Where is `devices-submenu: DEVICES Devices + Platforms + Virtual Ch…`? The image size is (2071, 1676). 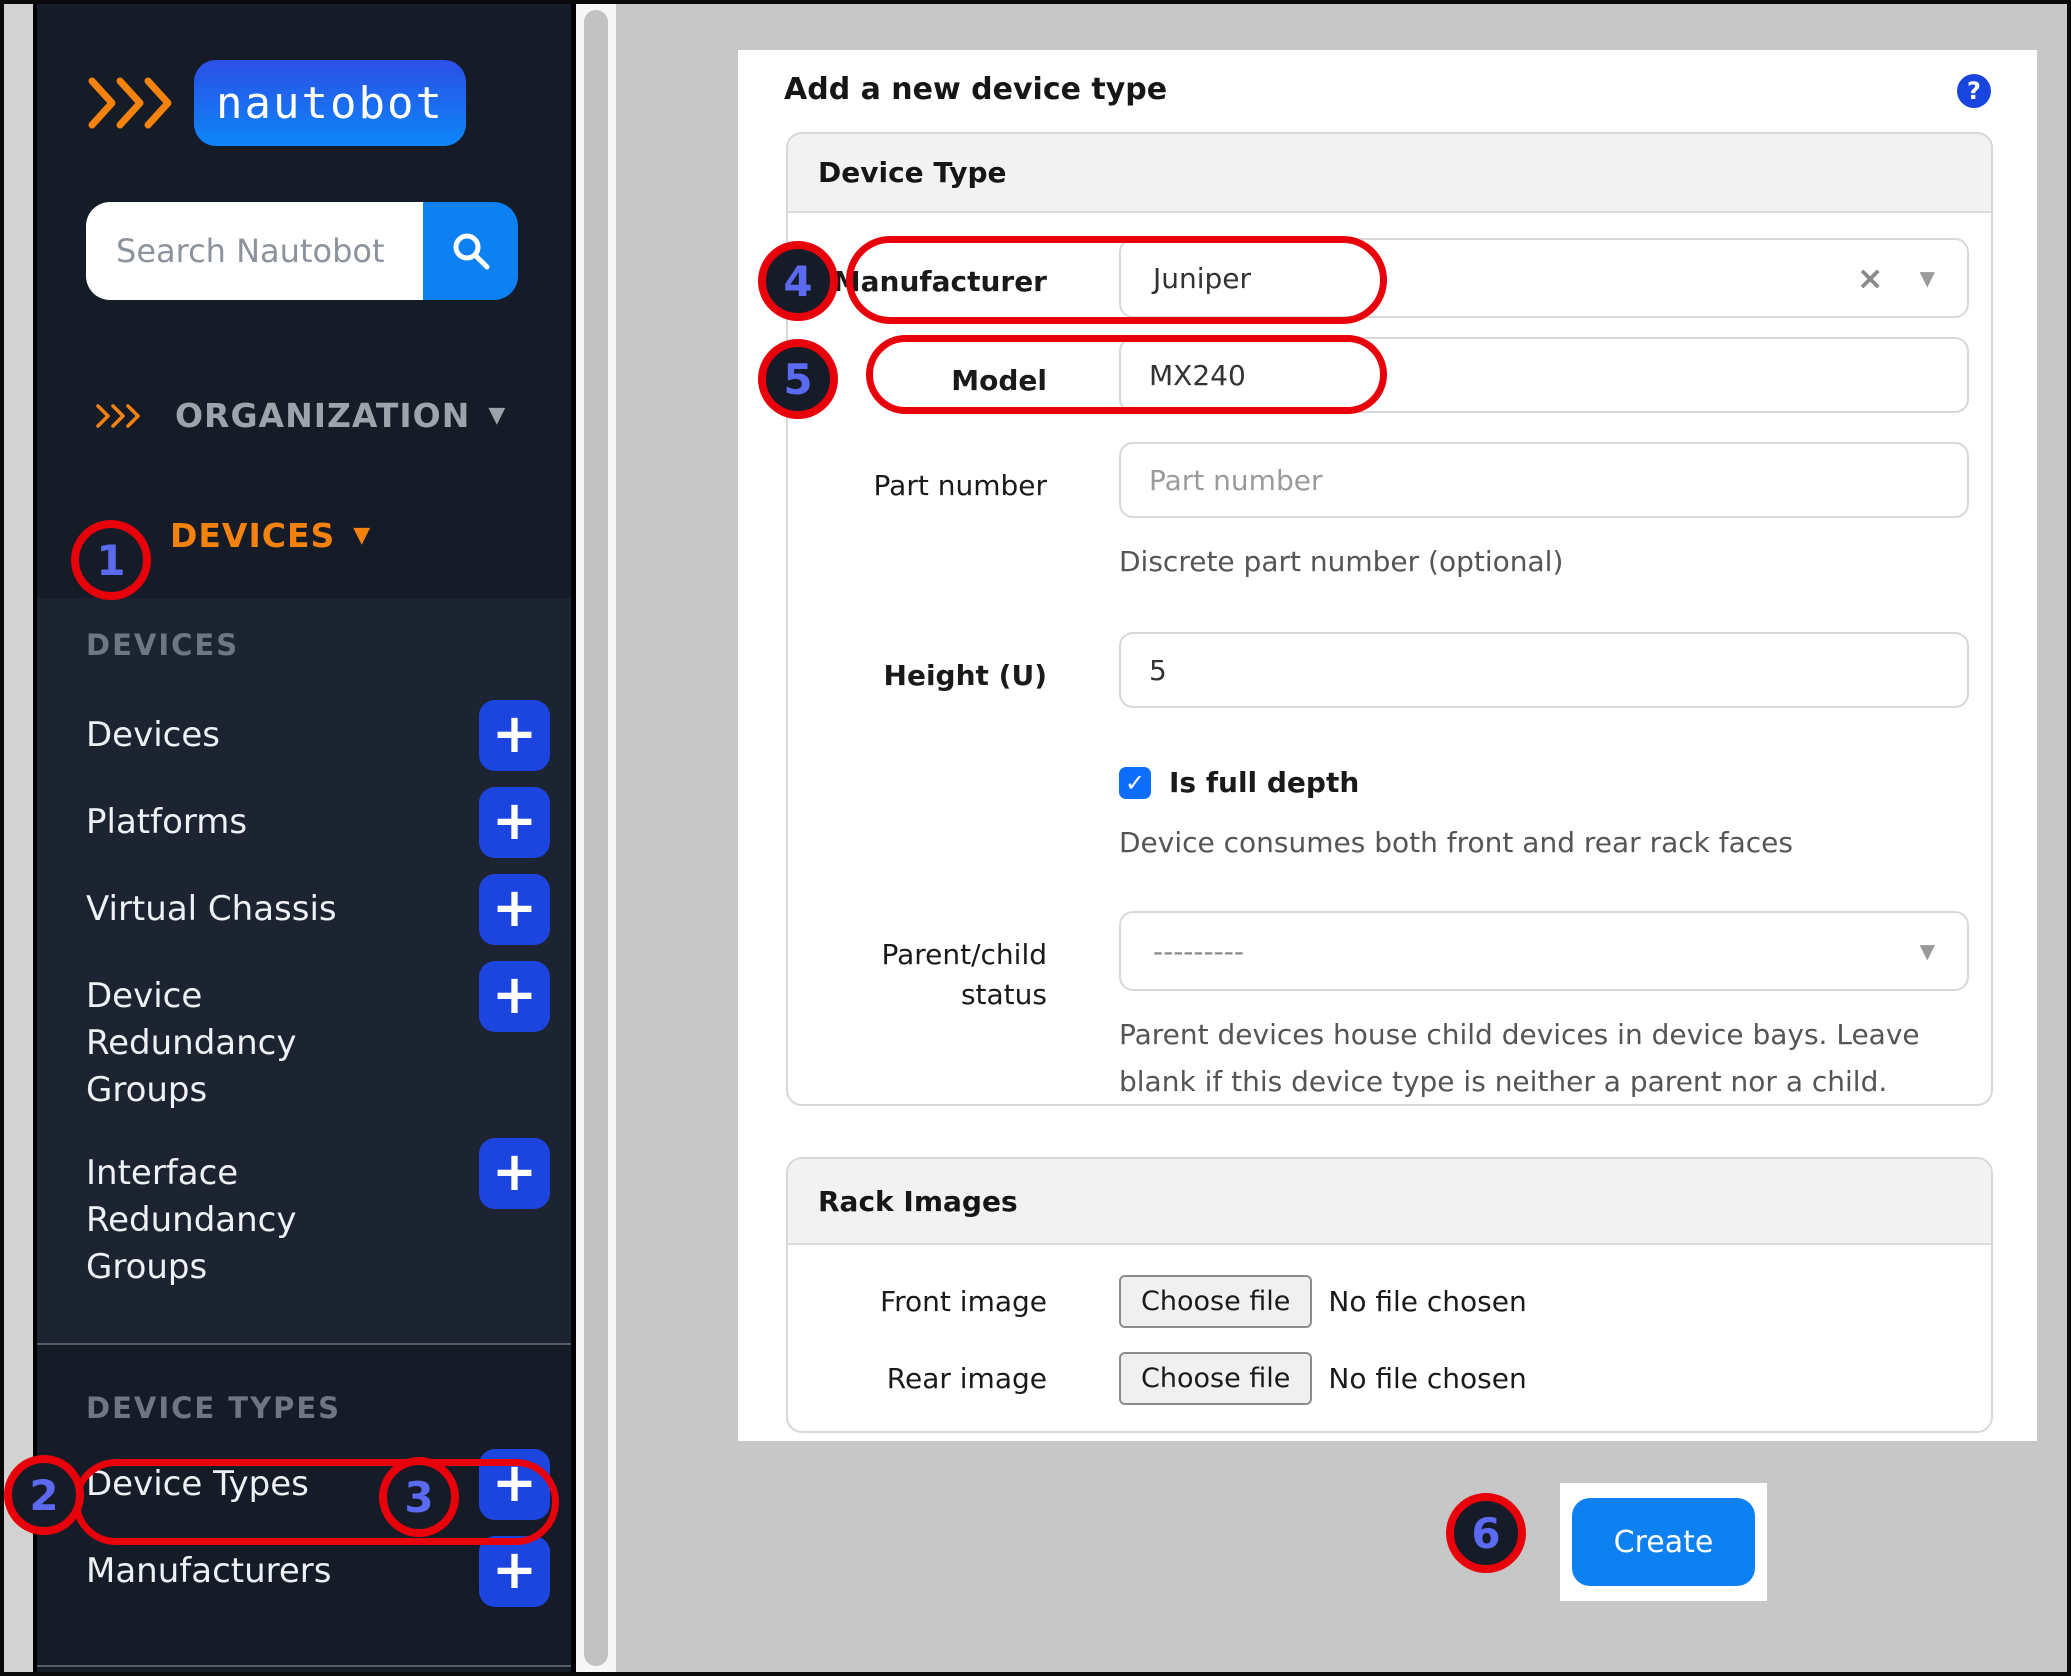 devices-submenu: DEVICES Devices + Platforms + Virtual Ch… is located at coordinates (304, 971).